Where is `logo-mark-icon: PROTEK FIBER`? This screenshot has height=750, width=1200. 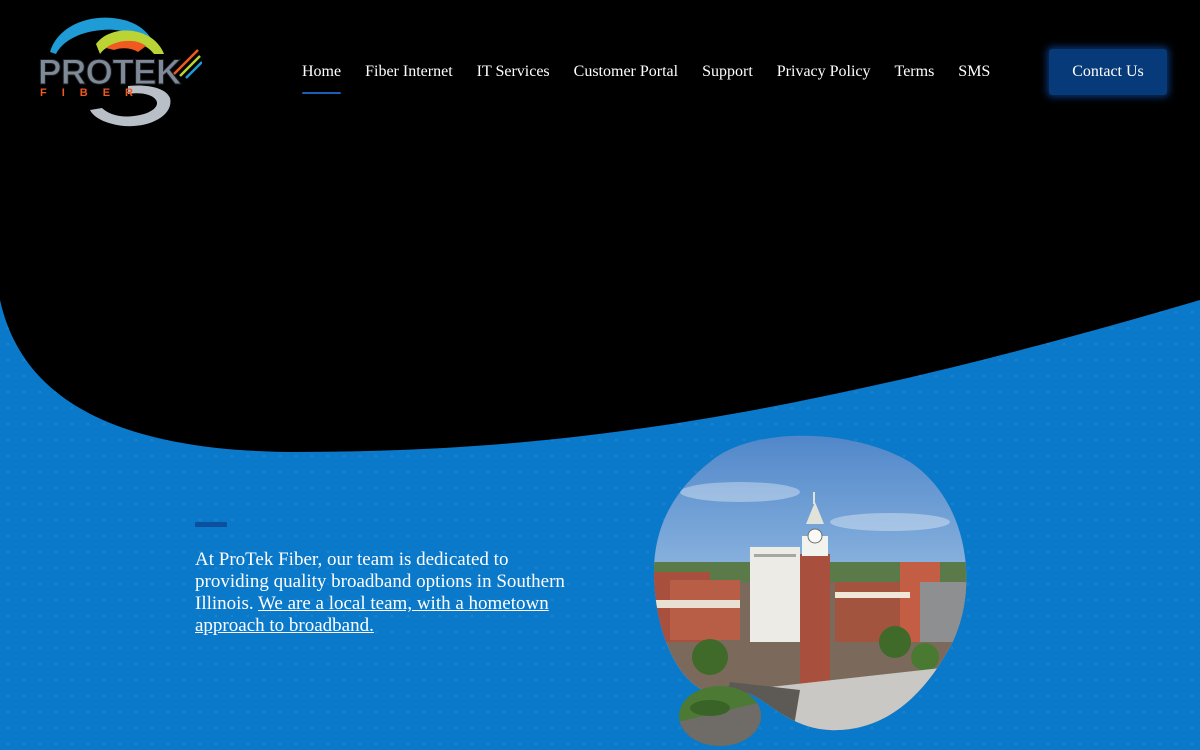 logo-mark-icon: PROTEK FIBER is located at coordinates (120, 72).